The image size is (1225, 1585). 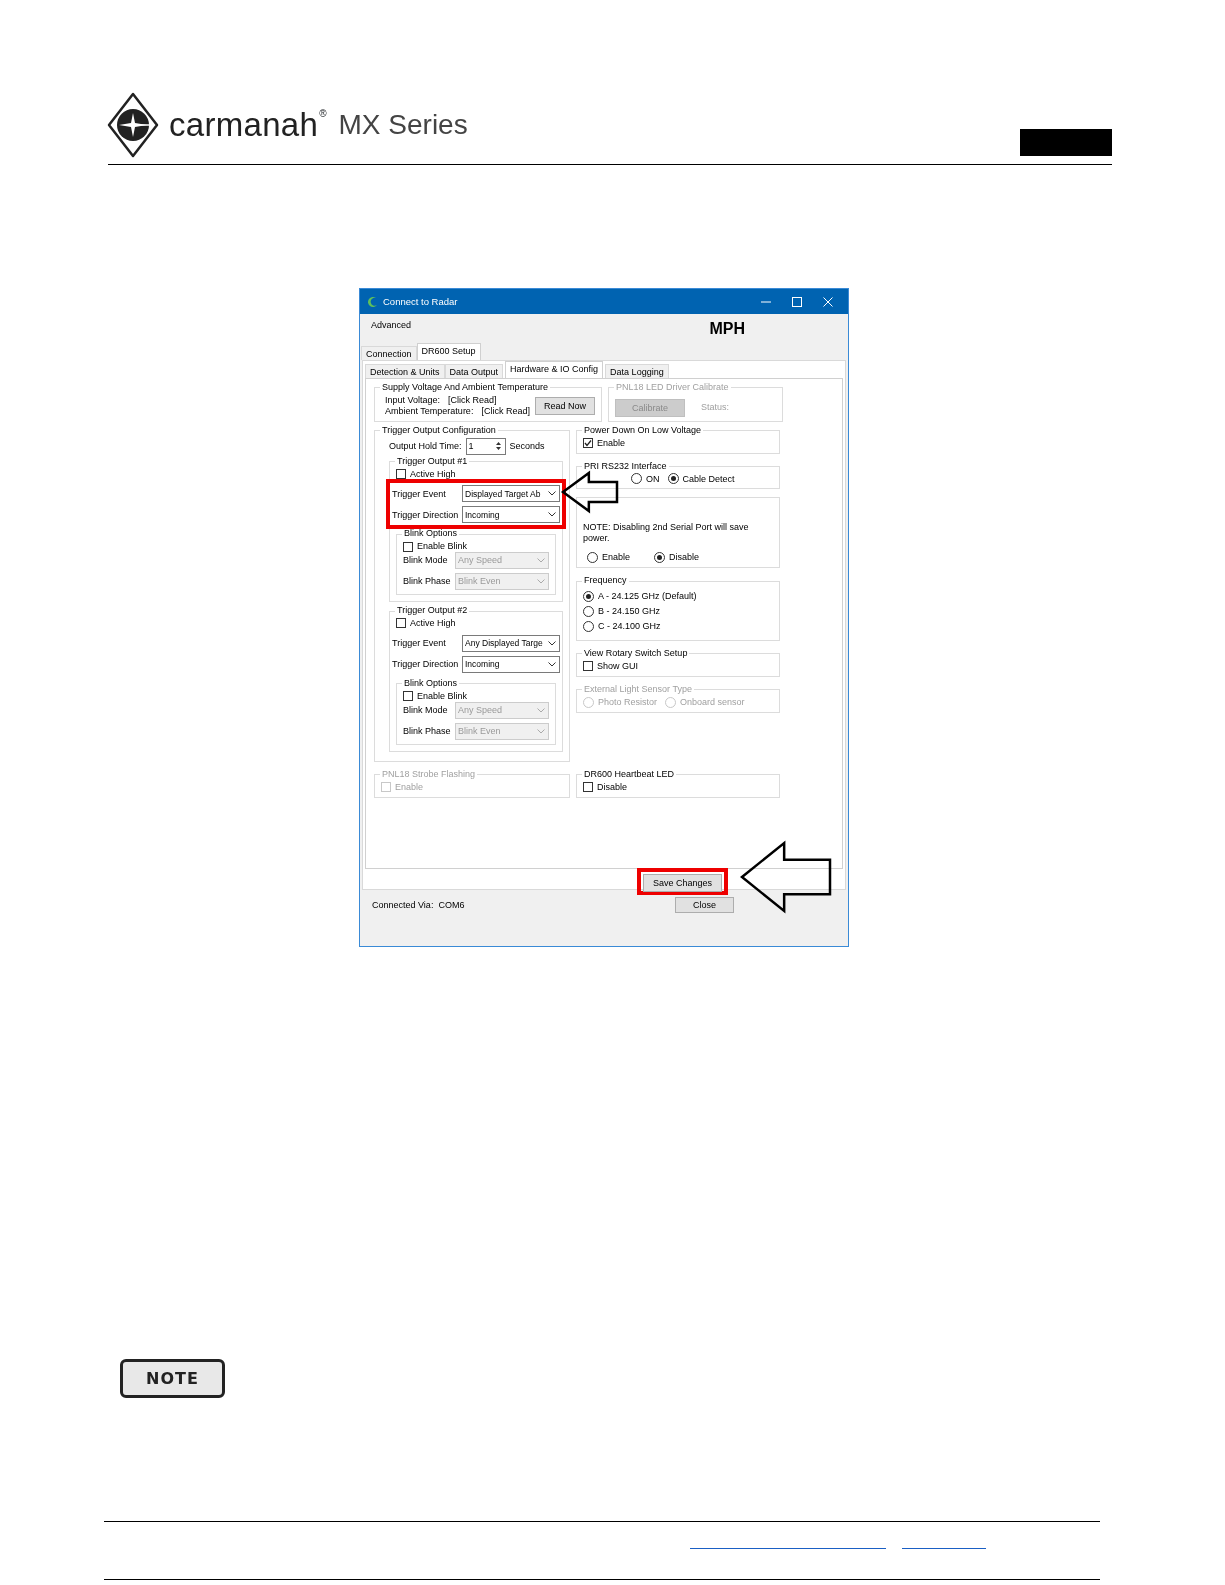 What do you see at coordinates (172, 1378) in the screenshot?
I see `note-badge: NOTE` at bounding box center [172, 1378].